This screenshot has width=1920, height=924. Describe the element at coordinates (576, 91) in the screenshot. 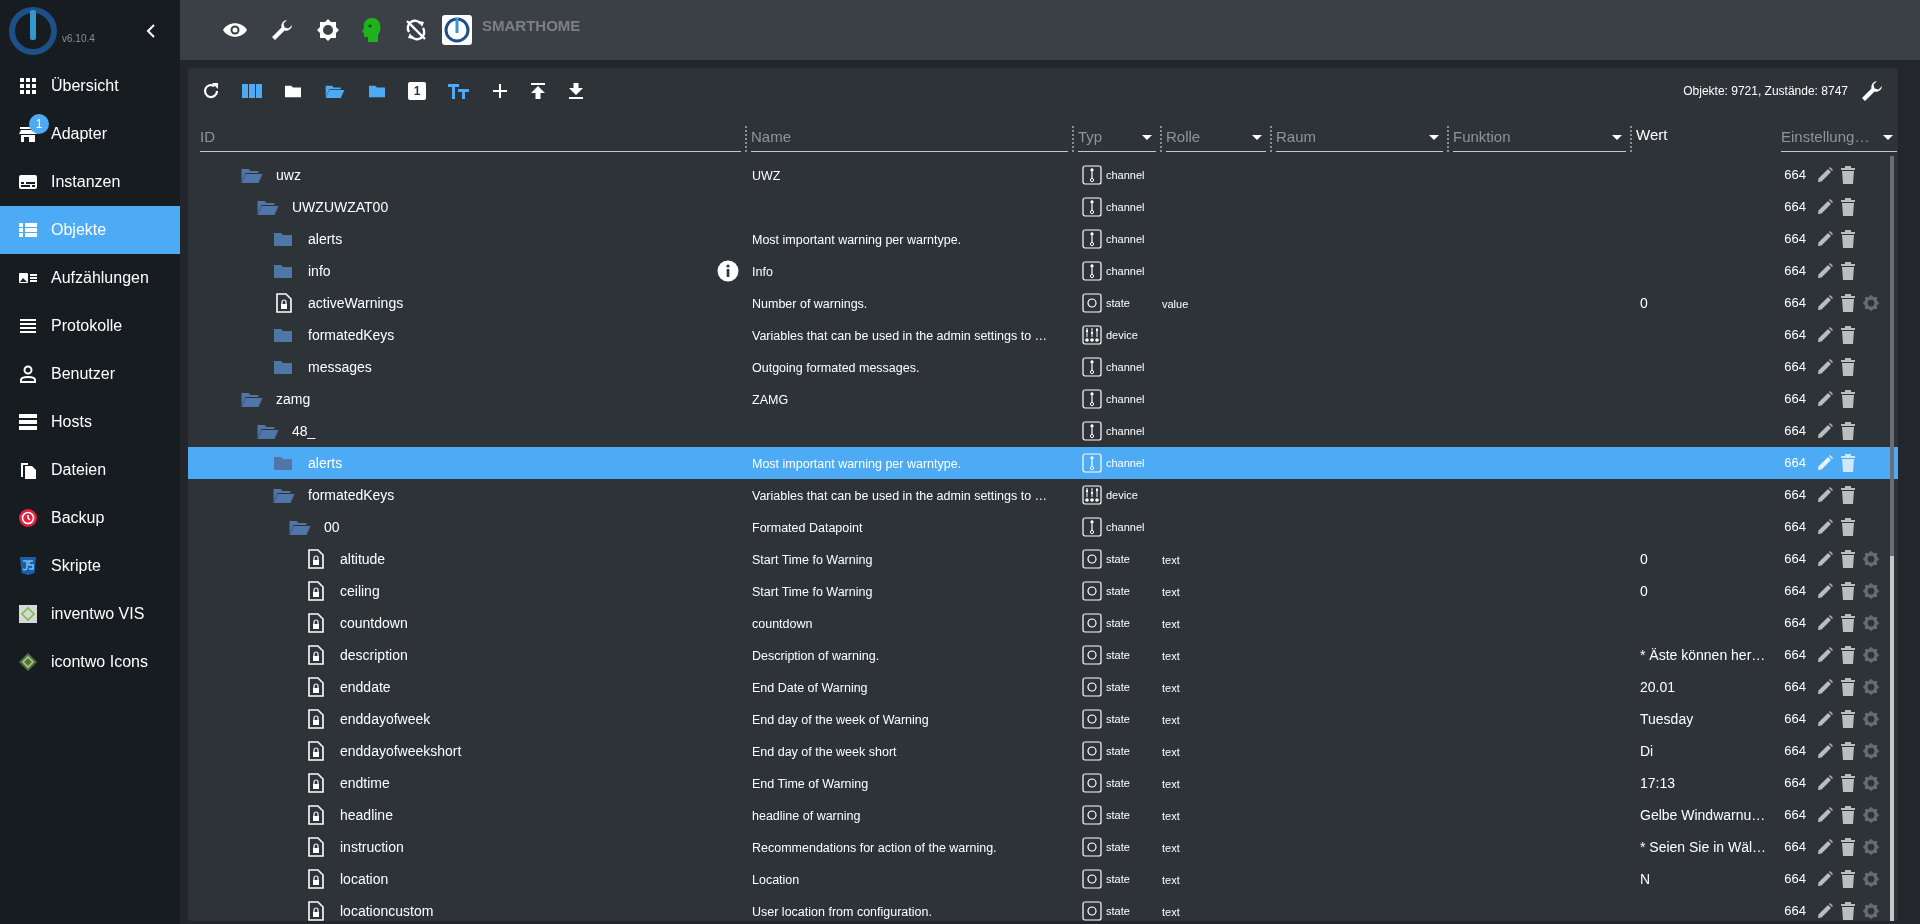

I see `download-icon` at that location.